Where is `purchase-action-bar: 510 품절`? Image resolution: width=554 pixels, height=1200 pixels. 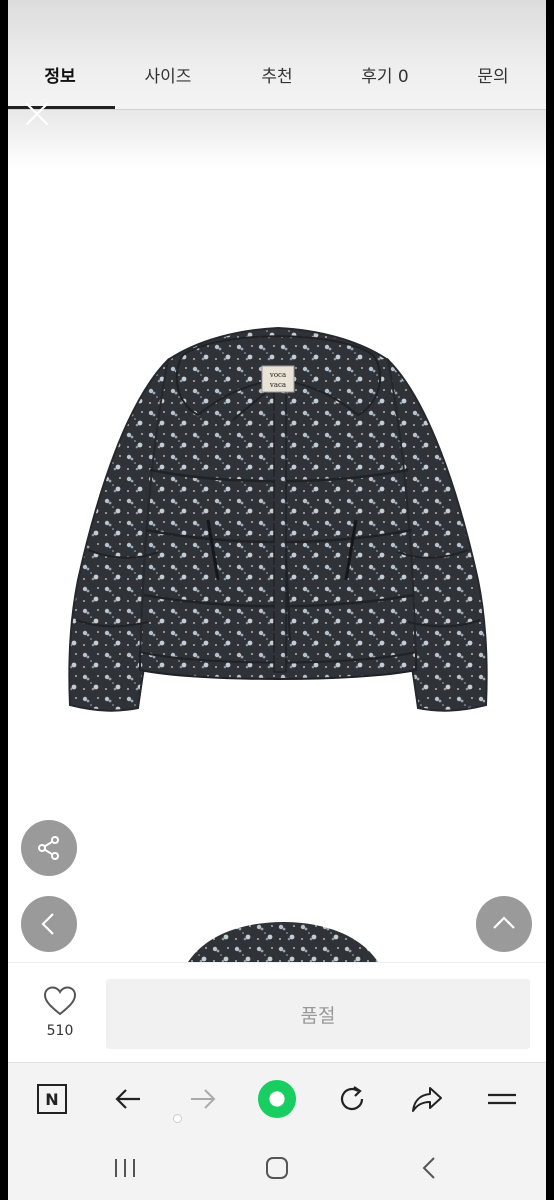
purchase-action-bar: 510 품절 is located at coordinates (277, 1012).